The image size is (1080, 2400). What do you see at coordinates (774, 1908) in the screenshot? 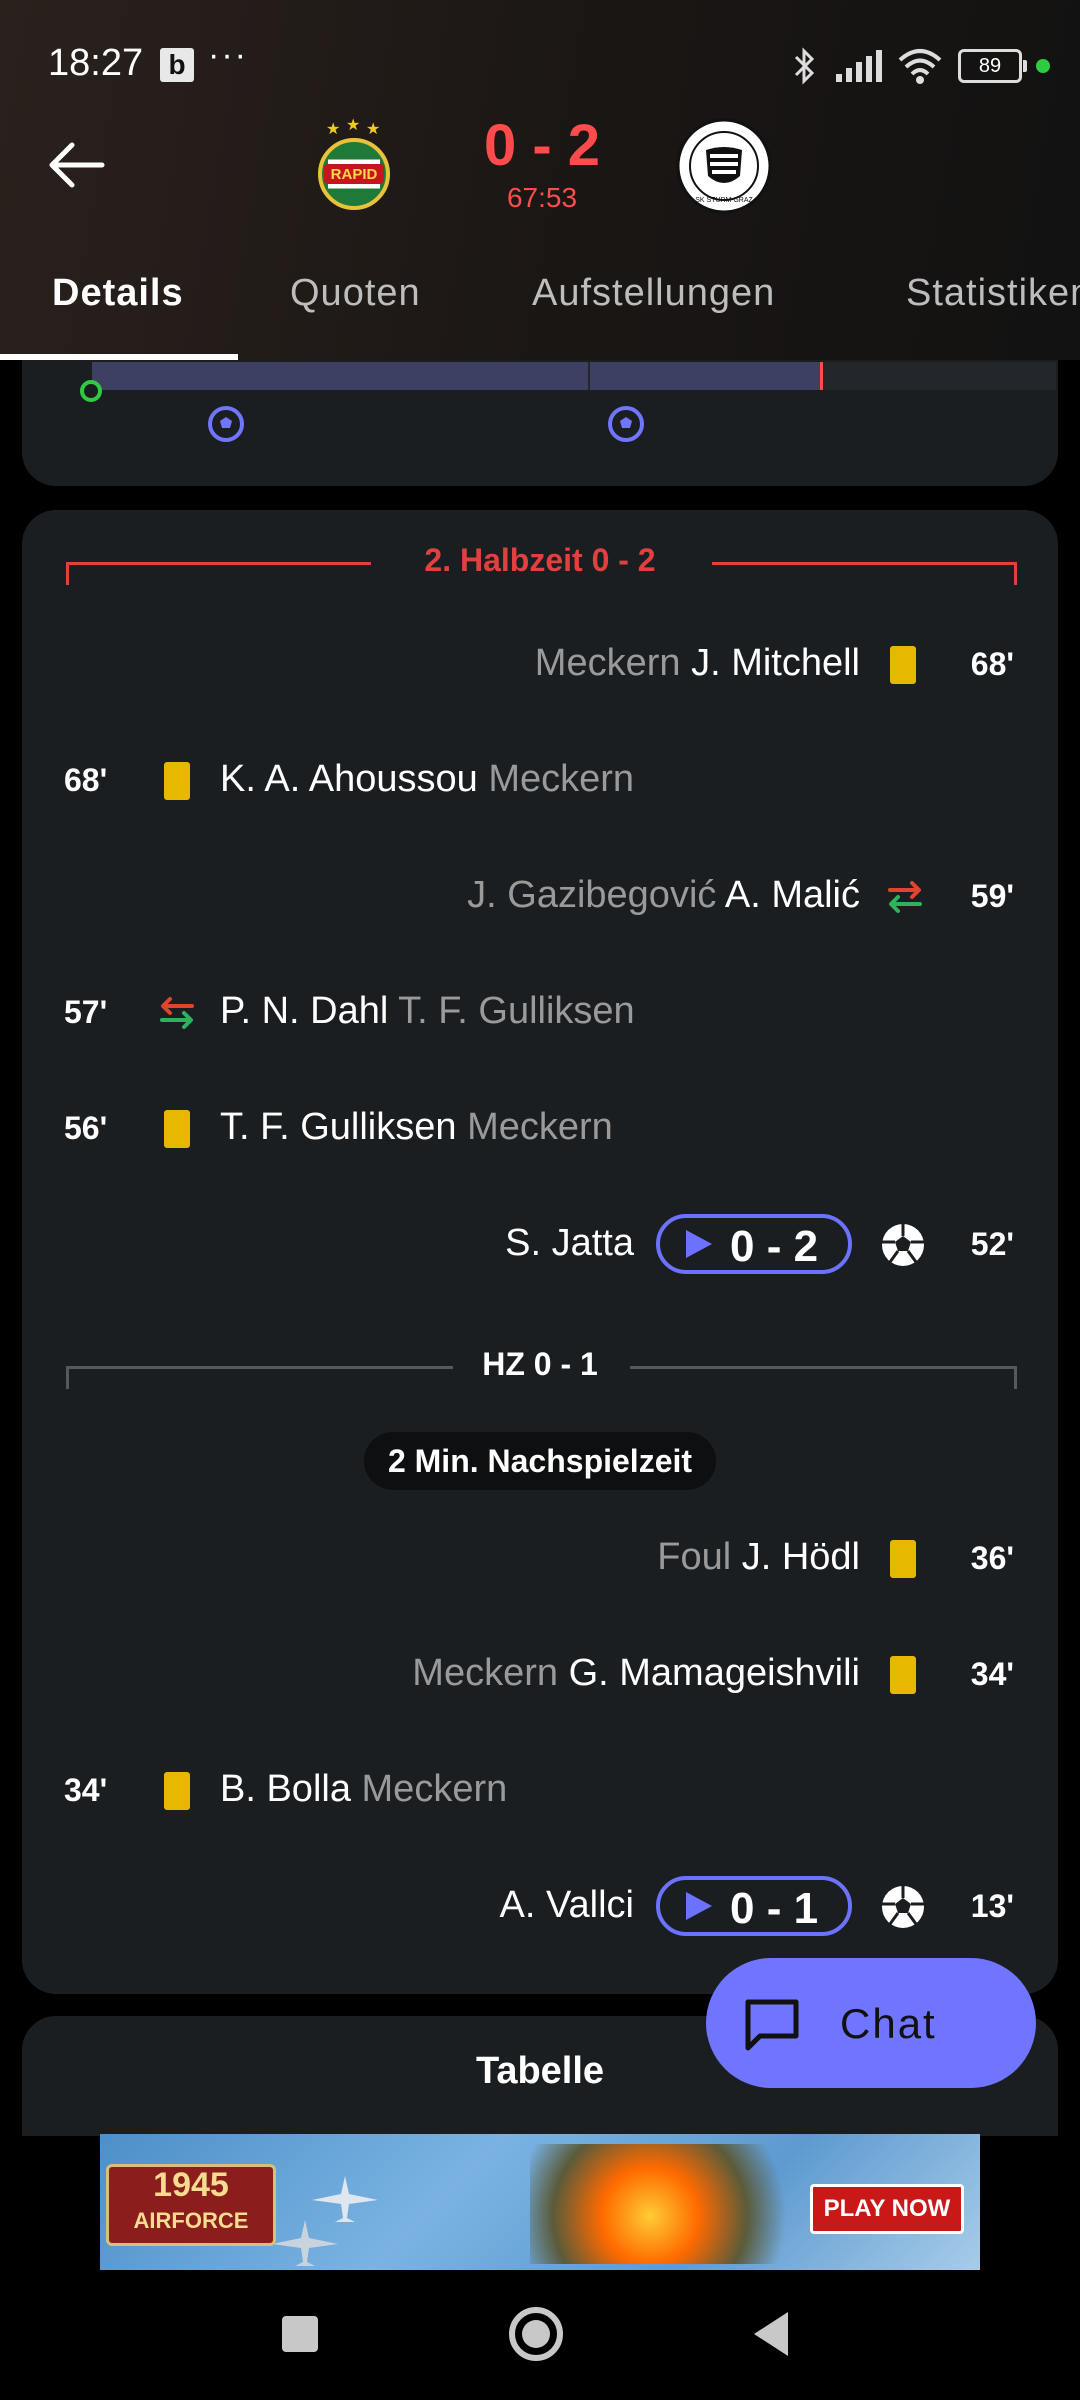
I see `goal-score: 0 - 1` at bounding box center [774, 1908].